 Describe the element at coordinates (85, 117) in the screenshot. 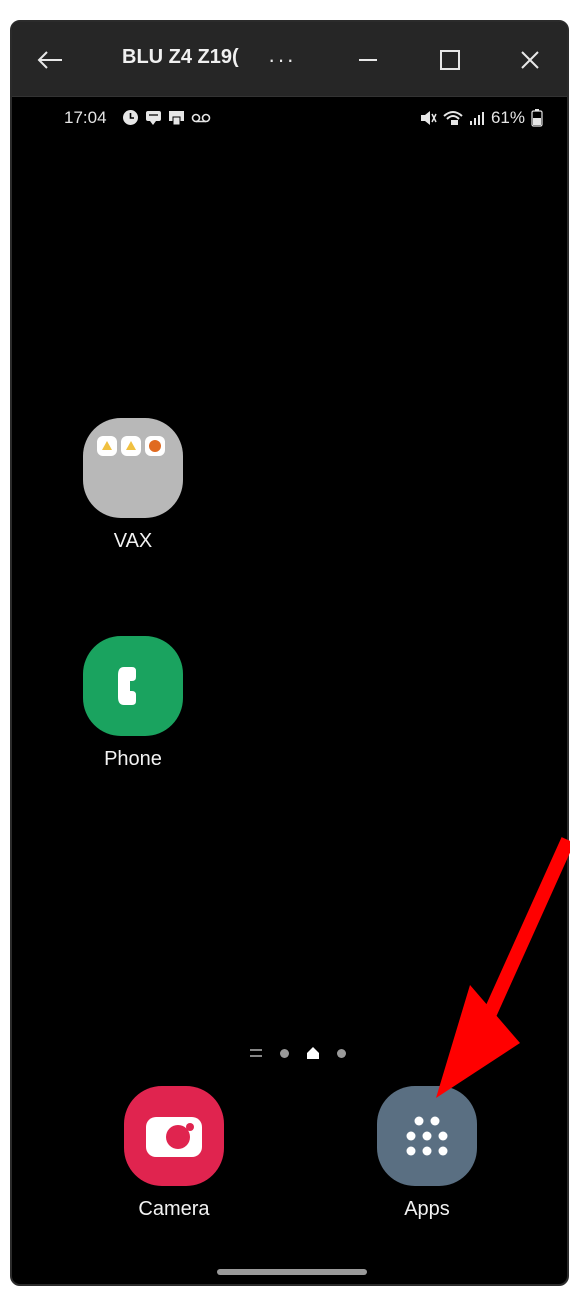

I see `status-time: 17:04` at that location.